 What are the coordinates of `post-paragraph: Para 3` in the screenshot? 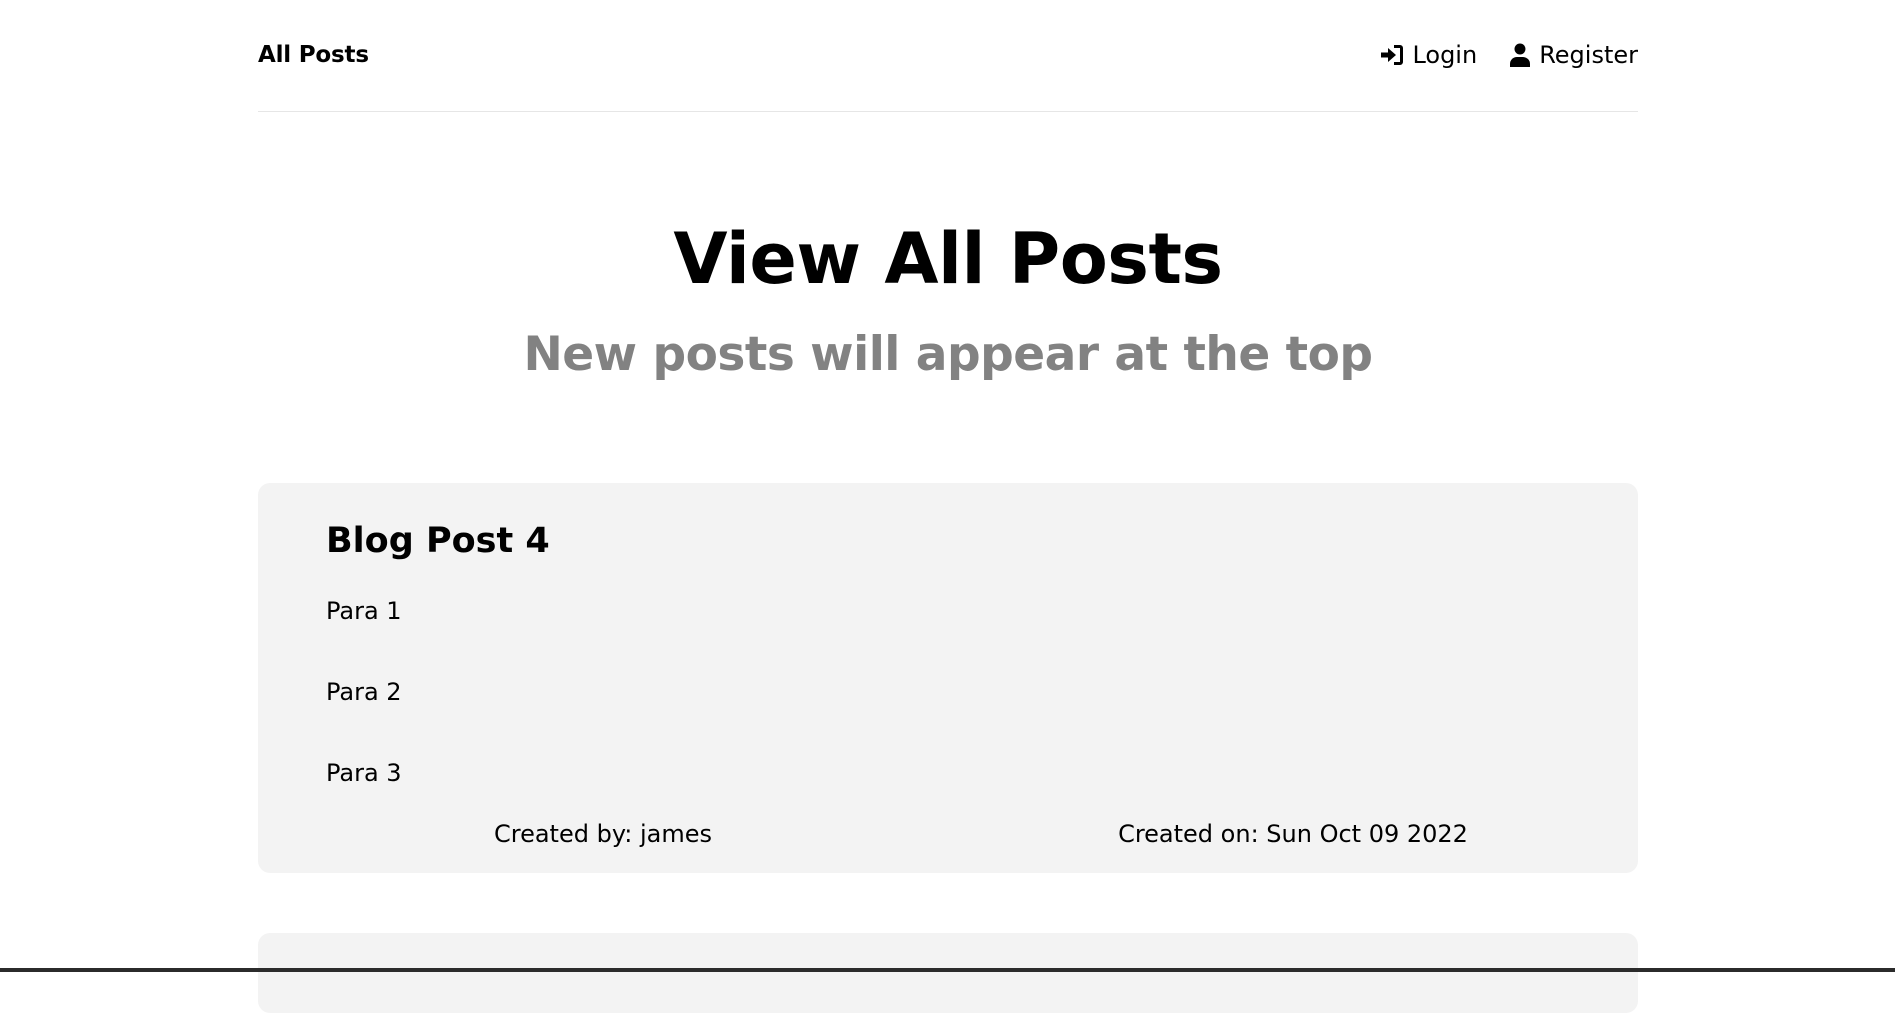 It's located at (364, 773).